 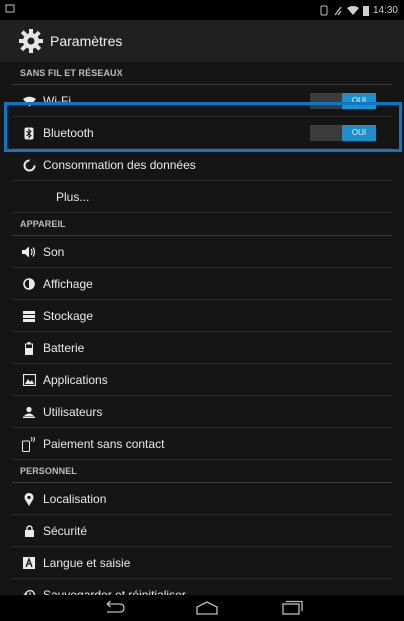 What do you see at coordinates (43, 224) in the screenshot?
I see `section-label: APPAREIL` at bounding box center [43, 224].